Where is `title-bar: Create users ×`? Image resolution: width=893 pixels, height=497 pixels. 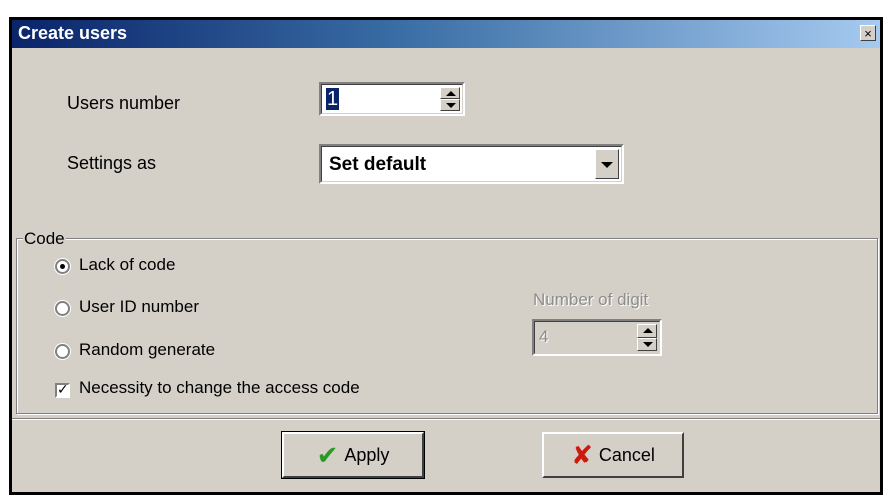
title-bar: Create users × is located at coordinates (446, 34).